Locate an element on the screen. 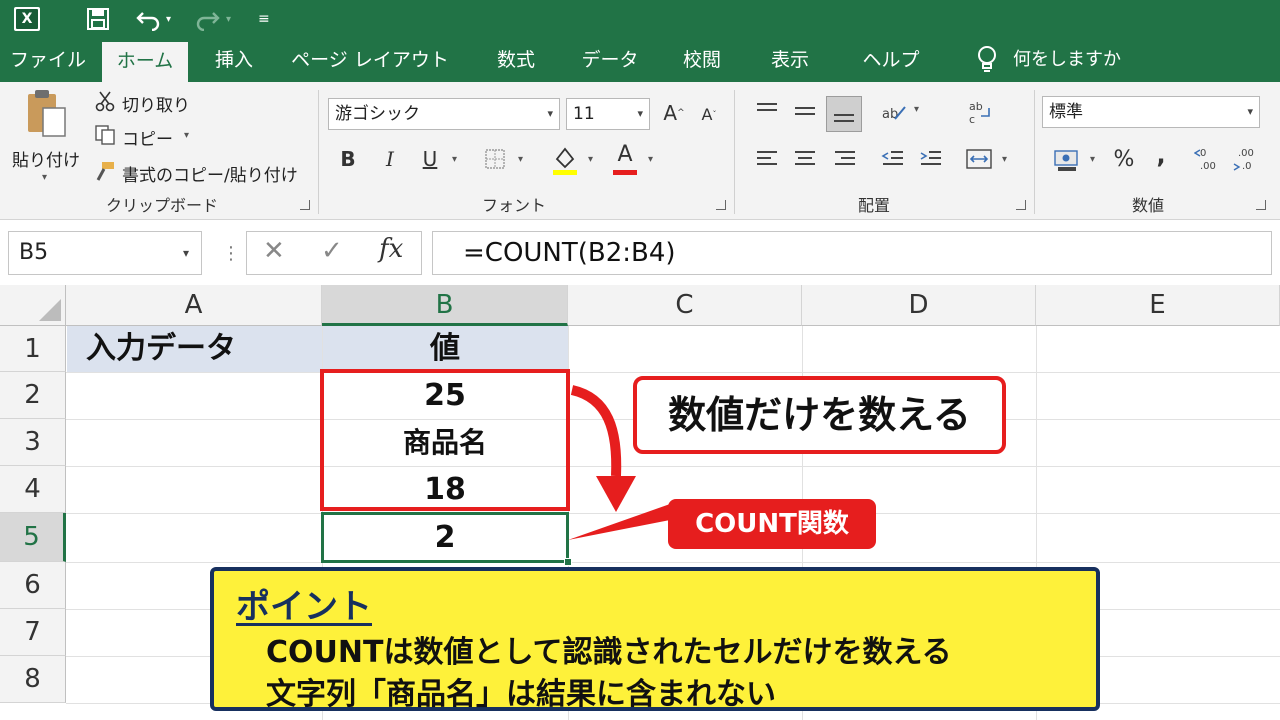 The width and height of the screenshot is (1280, 720). align-bottom-icon is located at coordinates (844, 114).